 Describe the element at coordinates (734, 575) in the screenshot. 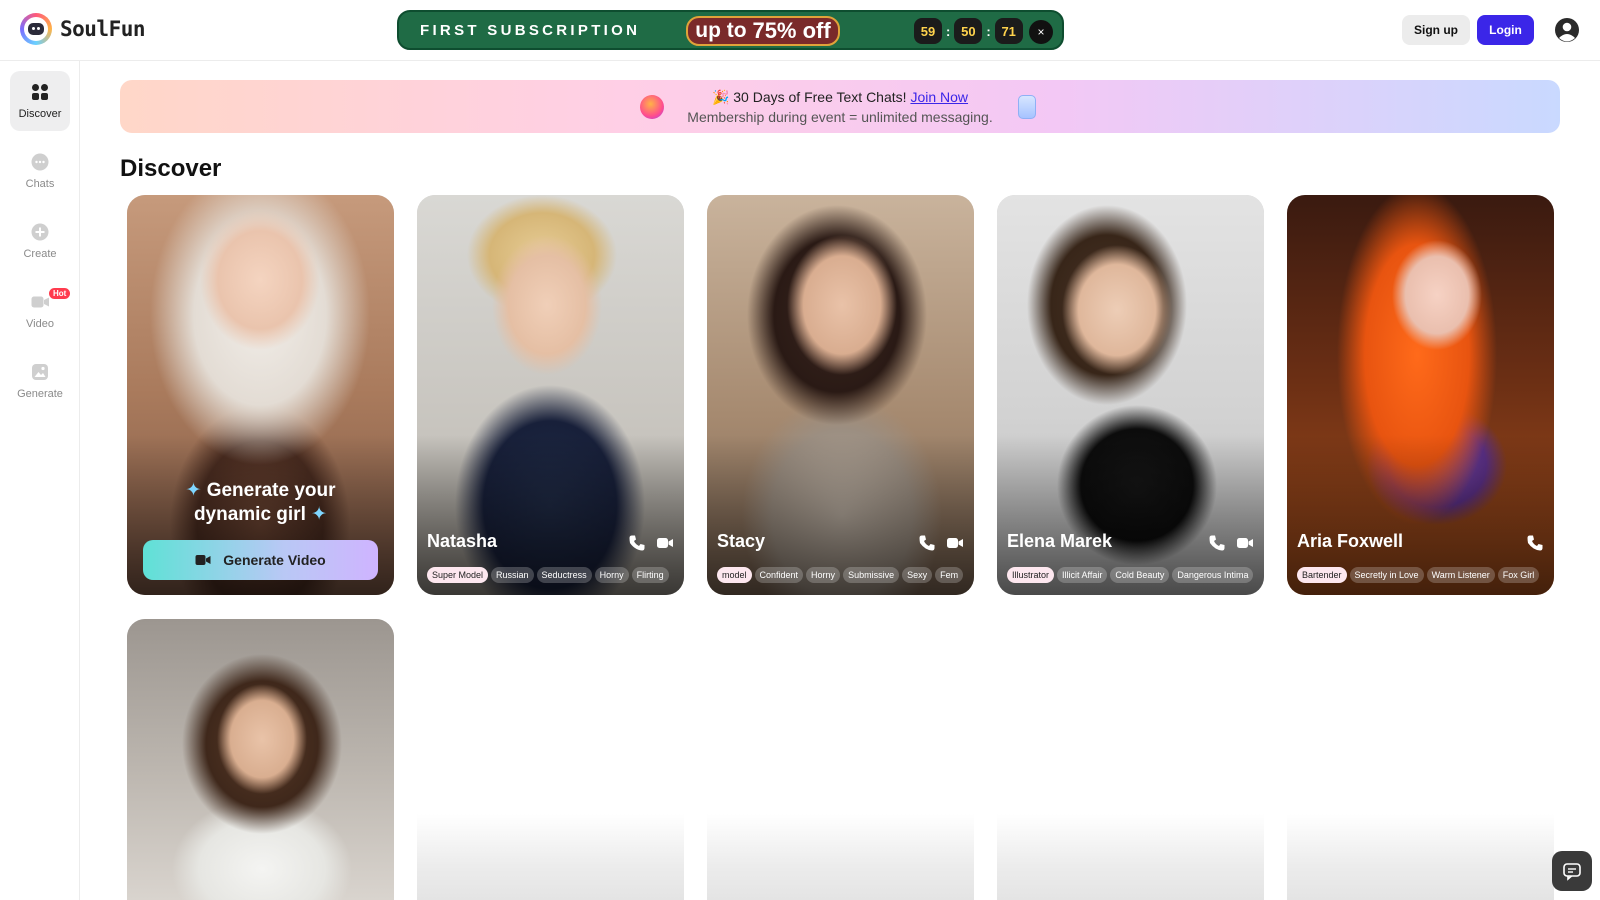

I see `tag: model` at that location.